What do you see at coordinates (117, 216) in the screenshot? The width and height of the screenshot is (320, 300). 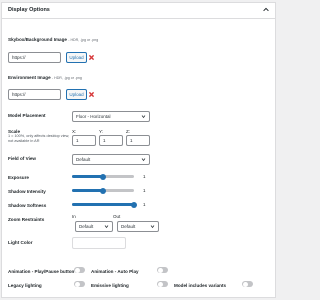 I see `zoom-out-label: Out` at bounding box center [117, 216].